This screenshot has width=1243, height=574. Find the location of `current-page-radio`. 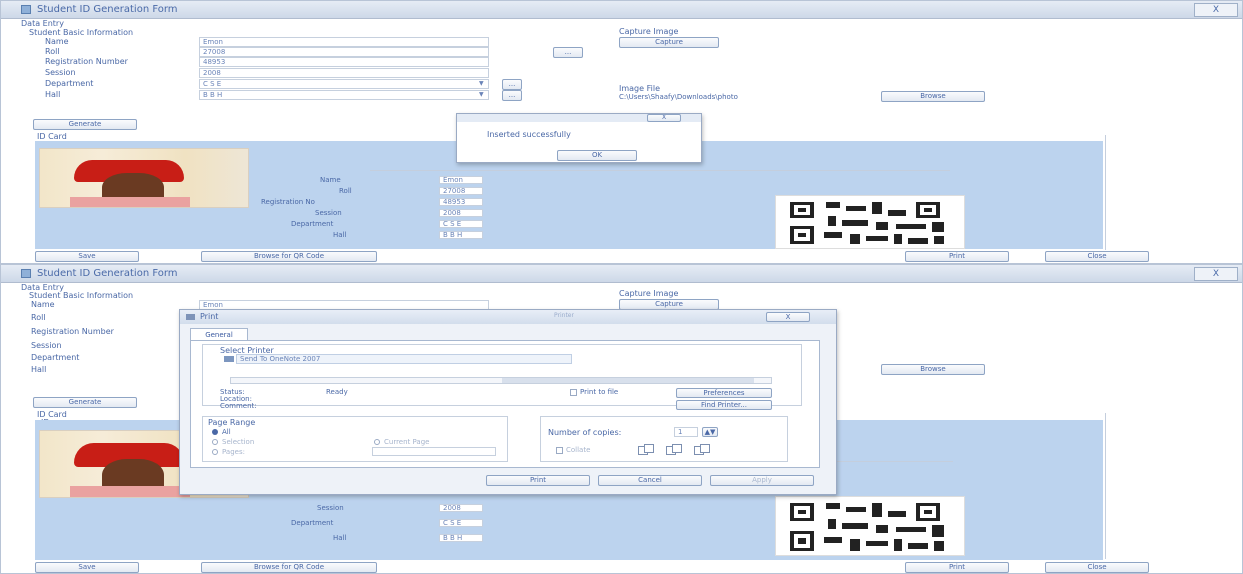

current-page-radio is located at coordinates (377, 442).